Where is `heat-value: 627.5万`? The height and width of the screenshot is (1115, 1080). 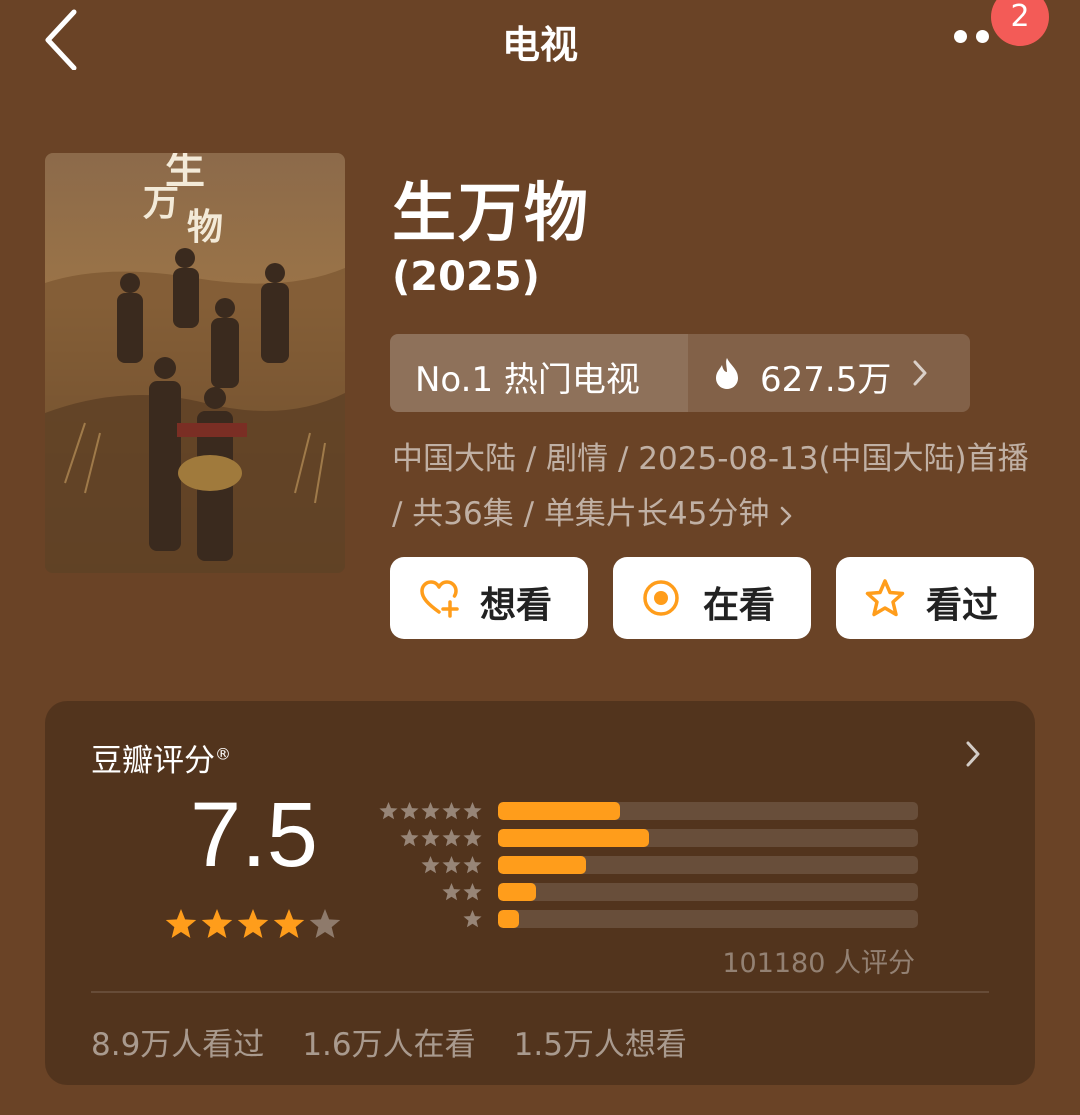
heat-value: 627.5万 is located at coordinates (826, 380).